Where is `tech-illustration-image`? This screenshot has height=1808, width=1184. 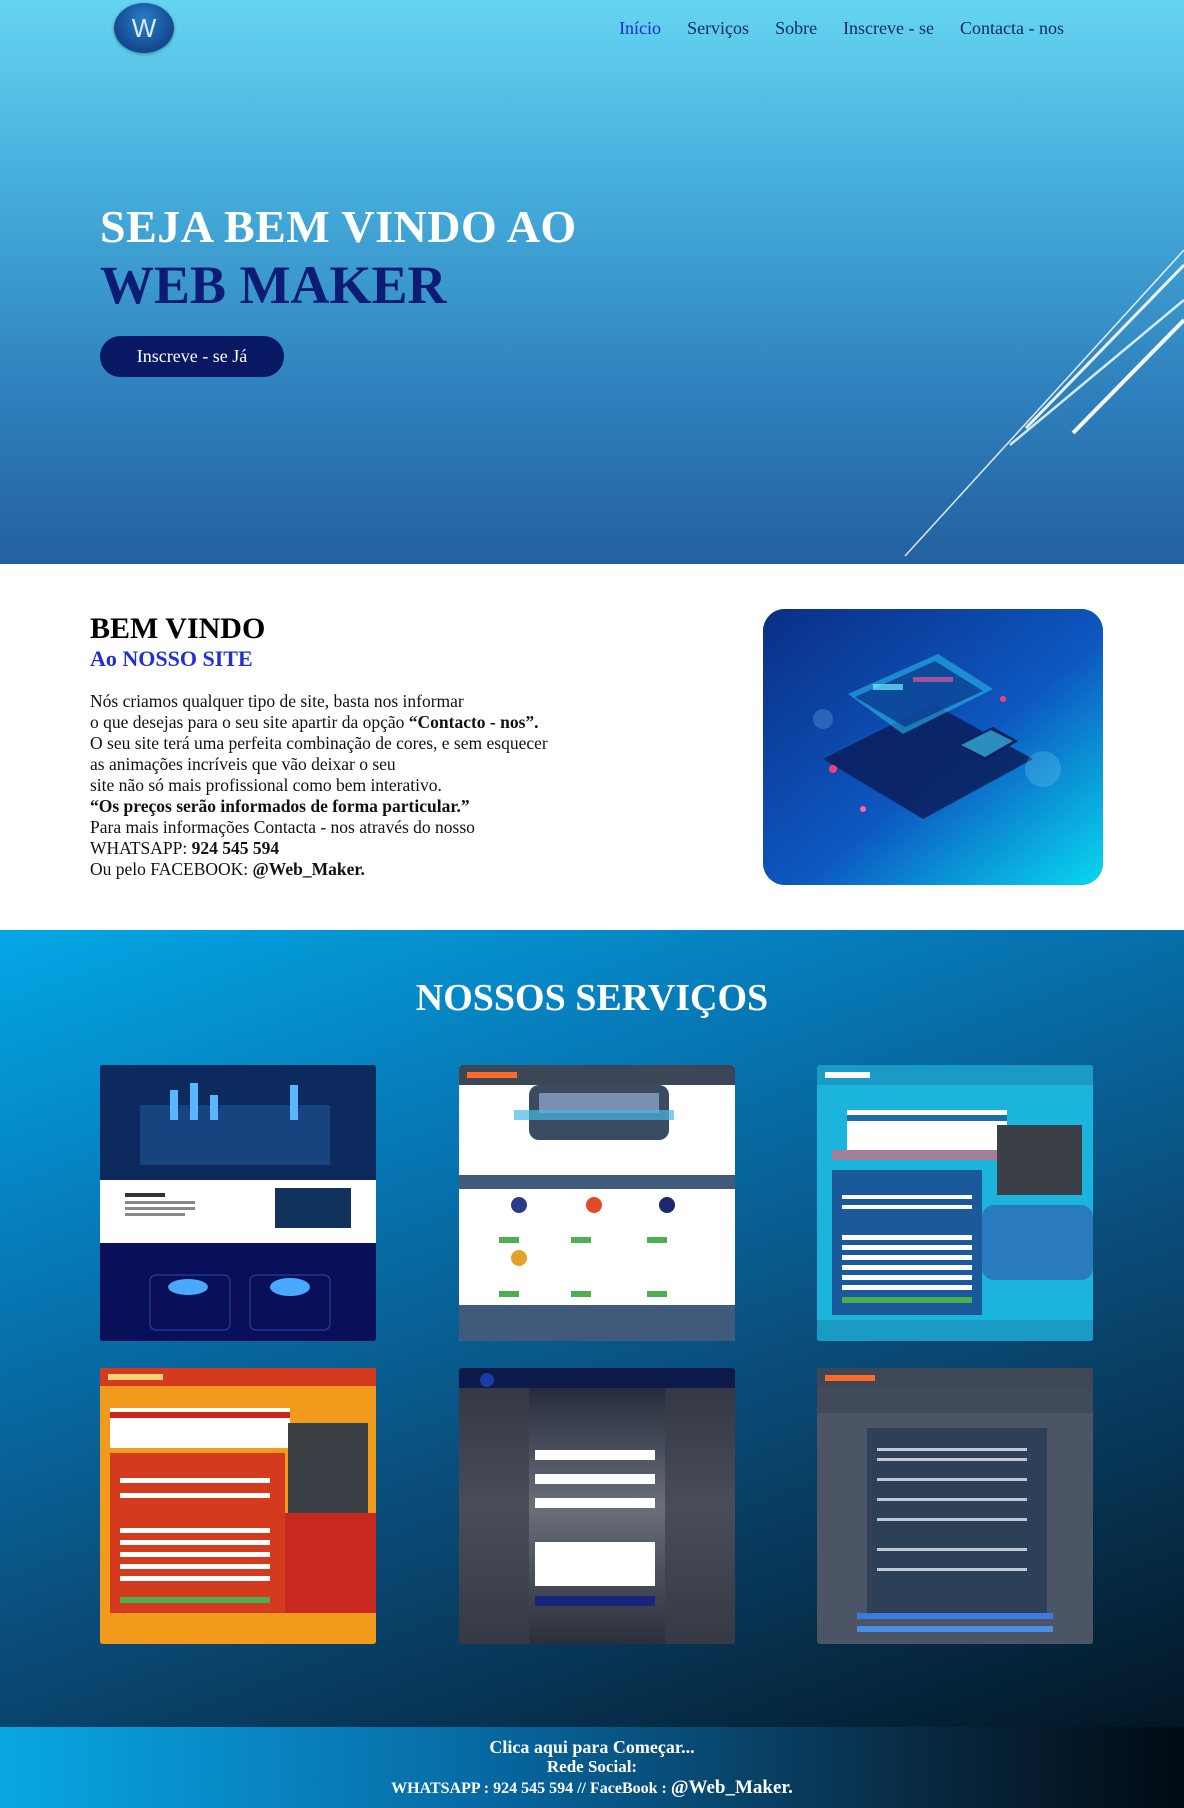 tech-illustration-image is located at coordinates (933, 747).